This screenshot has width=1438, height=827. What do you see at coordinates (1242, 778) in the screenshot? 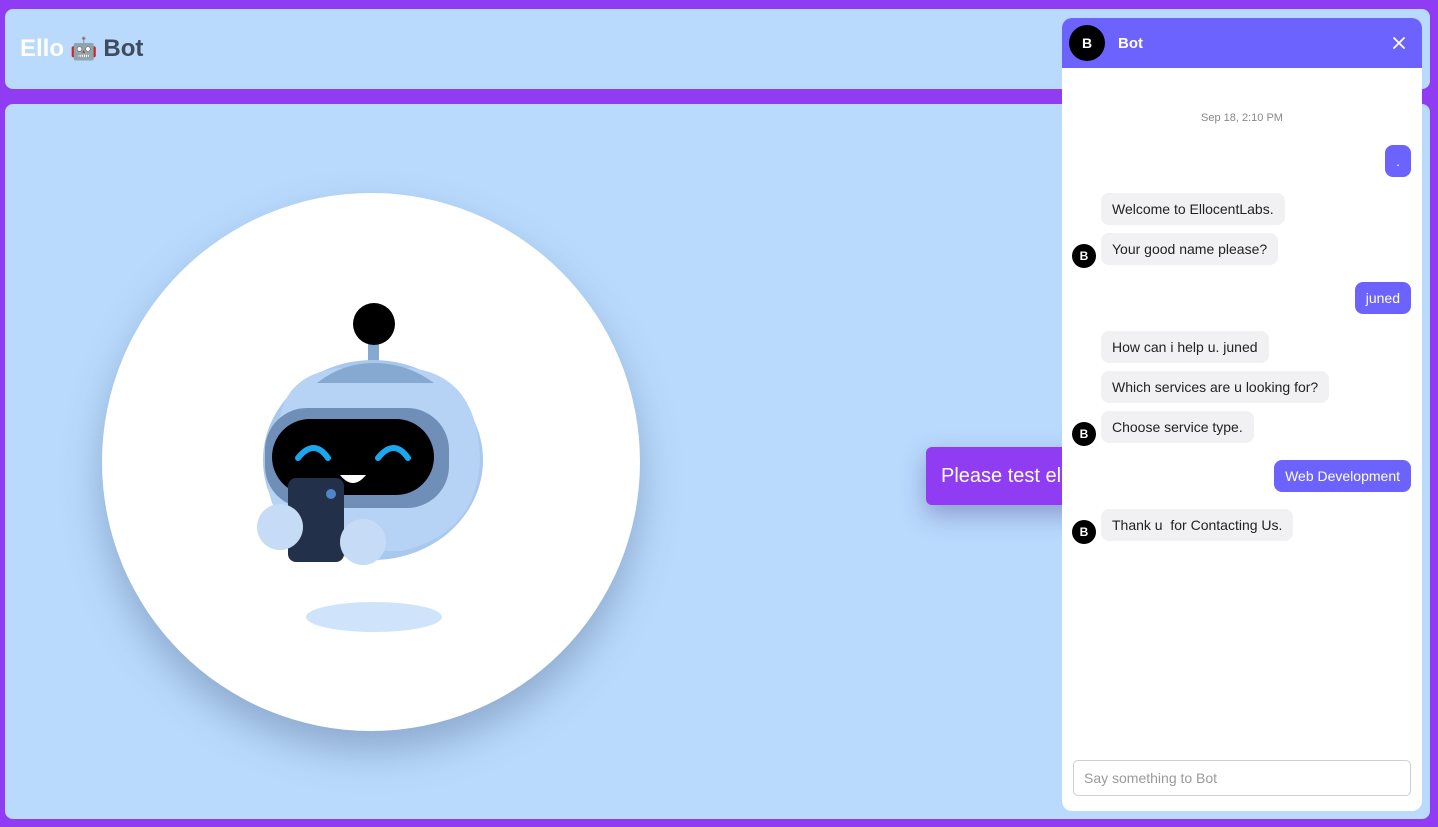
I see `chat-message-input` at bounding box center [1242, 778].